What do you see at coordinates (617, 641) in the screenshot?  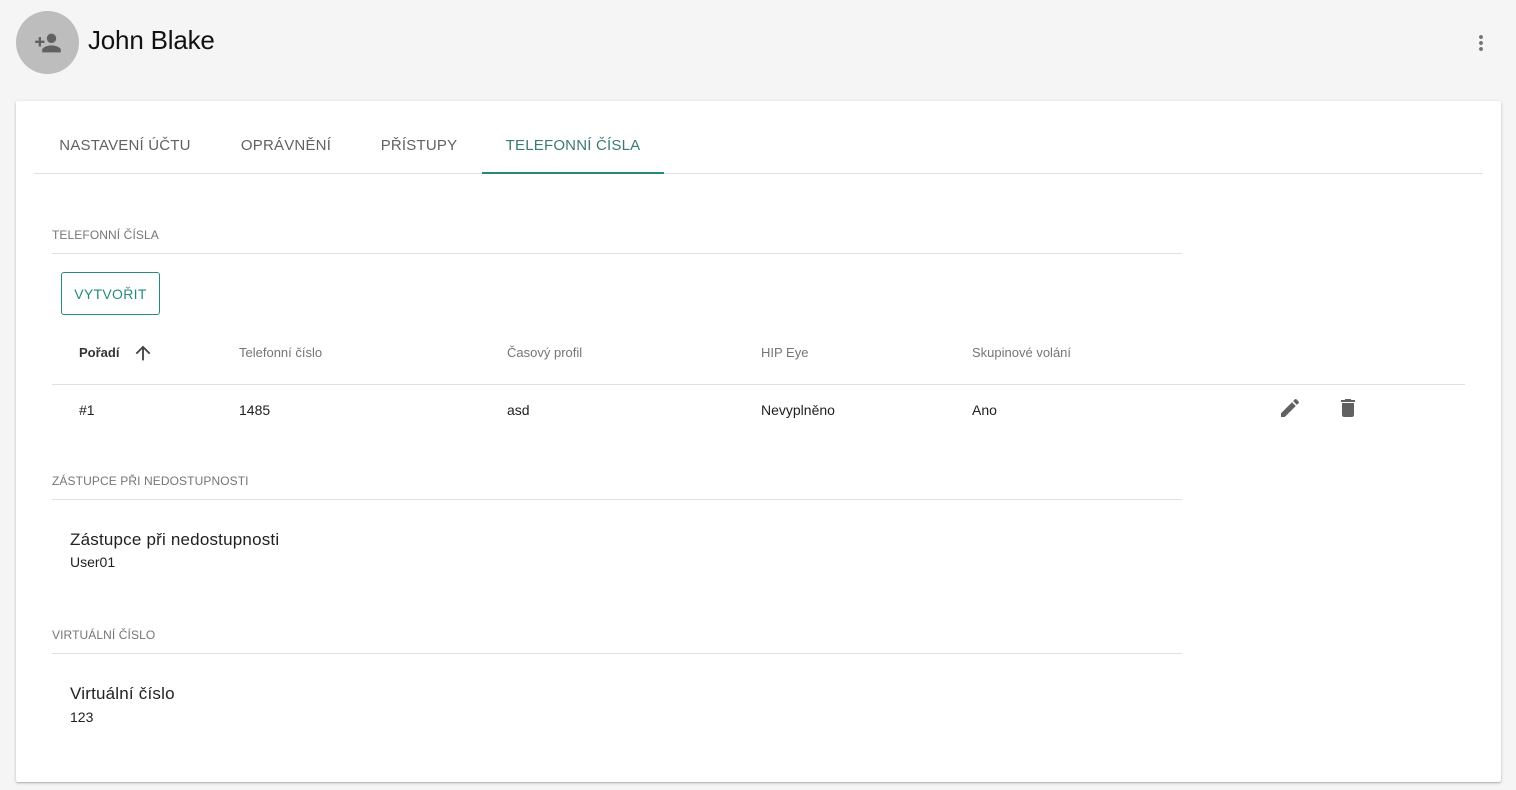 I see `virtual-number-section-label: VIRTUÁLNÍ ČÍSLO` at bounding box center [617, 641].